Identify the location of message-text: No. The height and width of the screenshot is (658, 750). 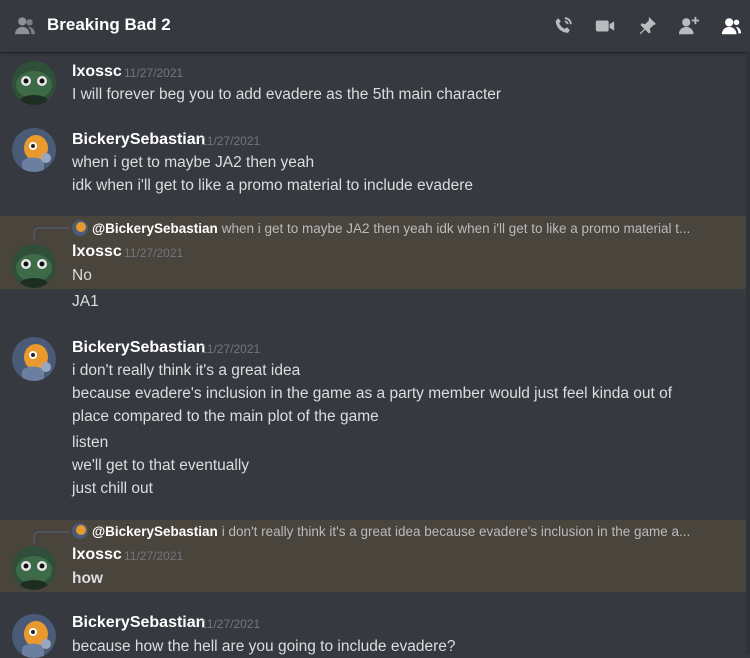
(82, 275).